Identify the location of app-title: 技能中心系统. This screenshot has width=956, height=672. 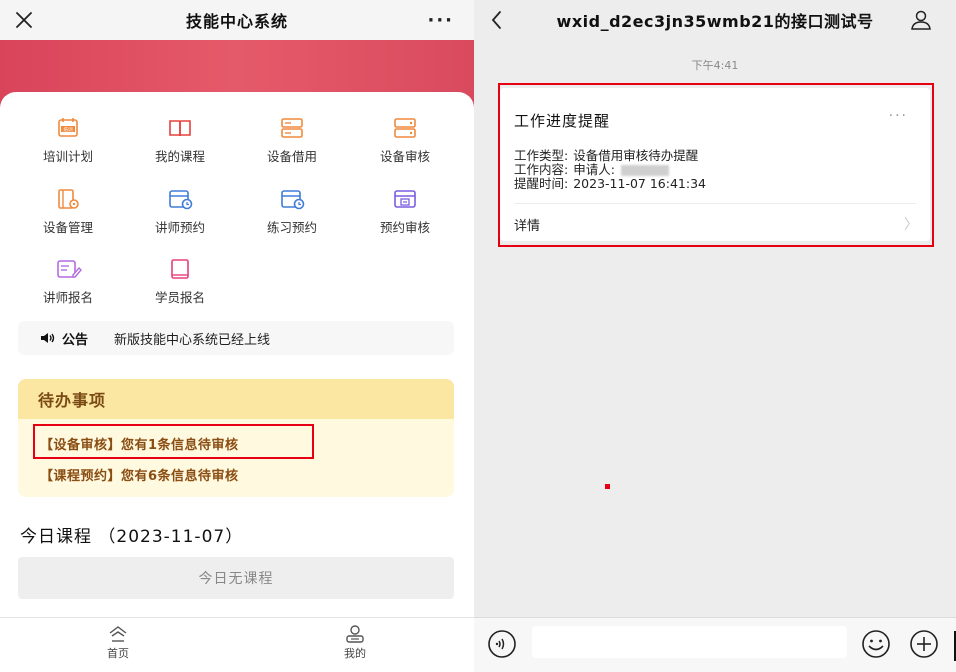
(236, 21).